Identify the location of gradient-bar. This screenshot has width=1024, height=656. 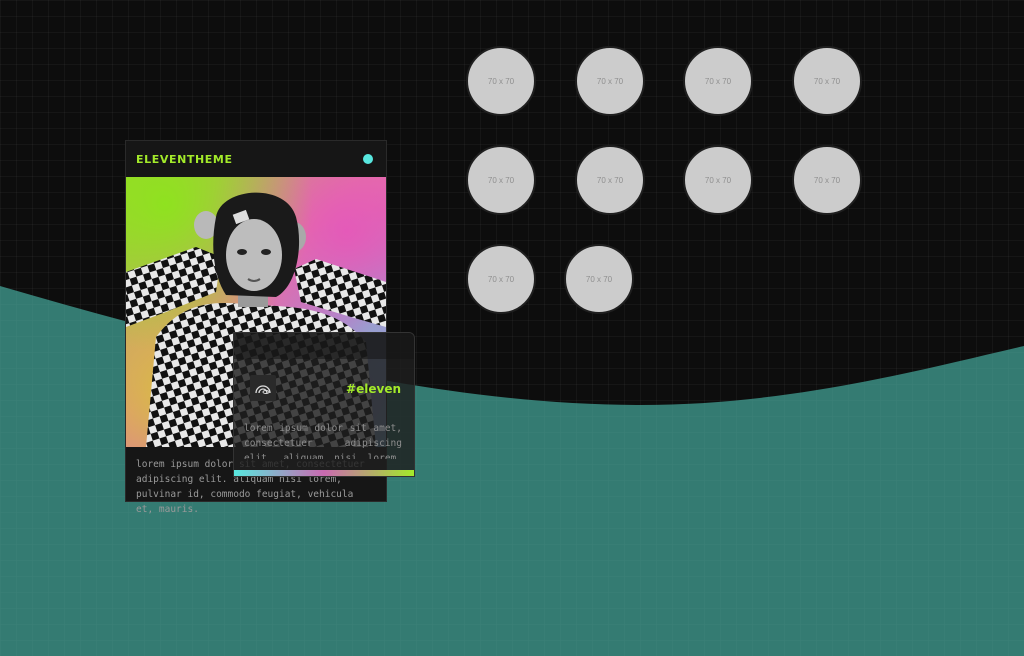
(324, 473).